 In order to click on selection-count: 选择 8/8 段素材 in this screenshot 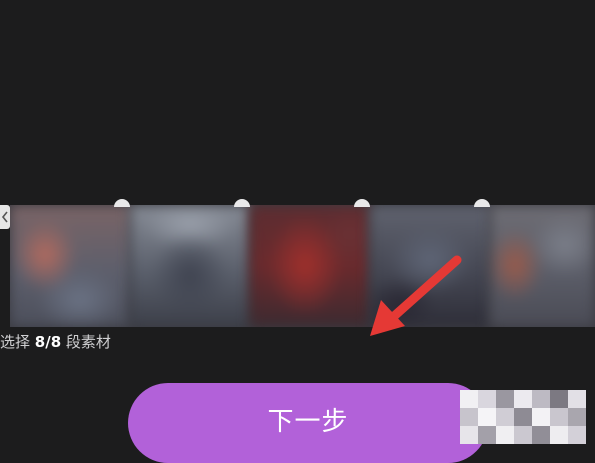, I will do `click(55, 342)`.